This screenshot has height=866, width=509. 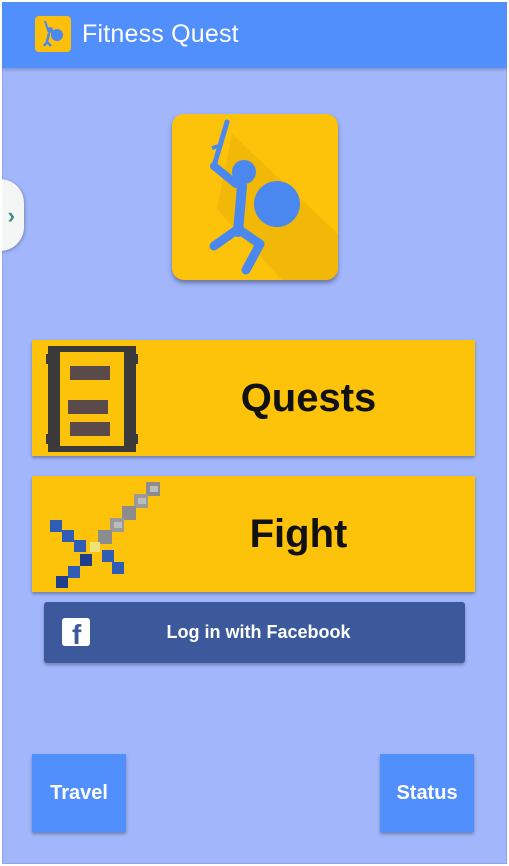 I want to click on travel-button: Travel, so click(x=79, y=793).